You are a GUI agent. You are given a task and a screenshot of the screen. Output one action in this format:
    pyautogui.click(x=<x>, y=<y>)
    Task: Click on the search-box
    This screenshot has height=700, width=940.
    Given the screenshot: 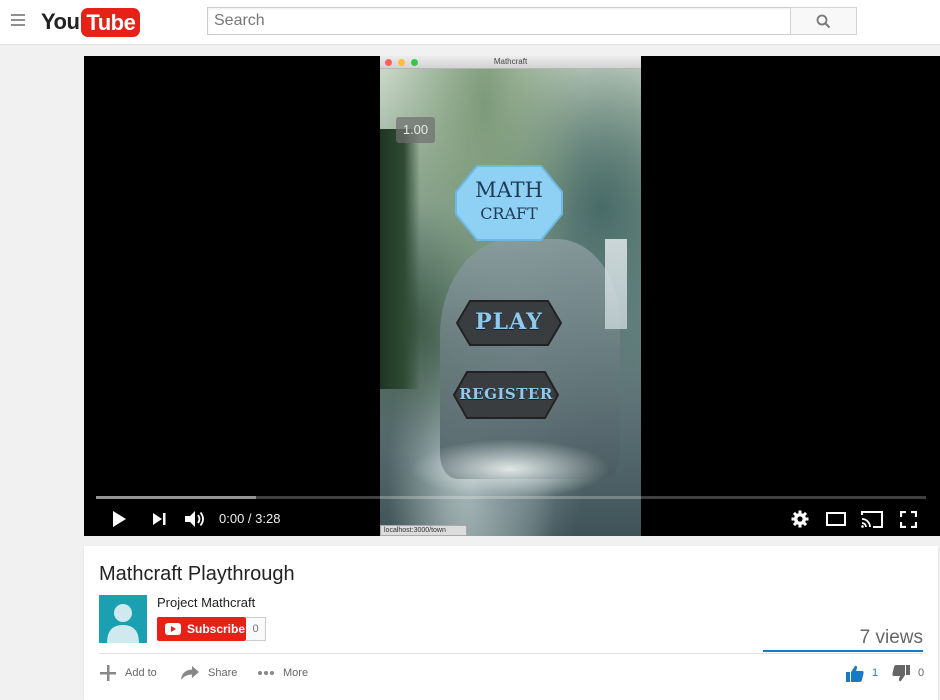 What is the action you would take?
    pyautogui.click(x=499, y=21)
    